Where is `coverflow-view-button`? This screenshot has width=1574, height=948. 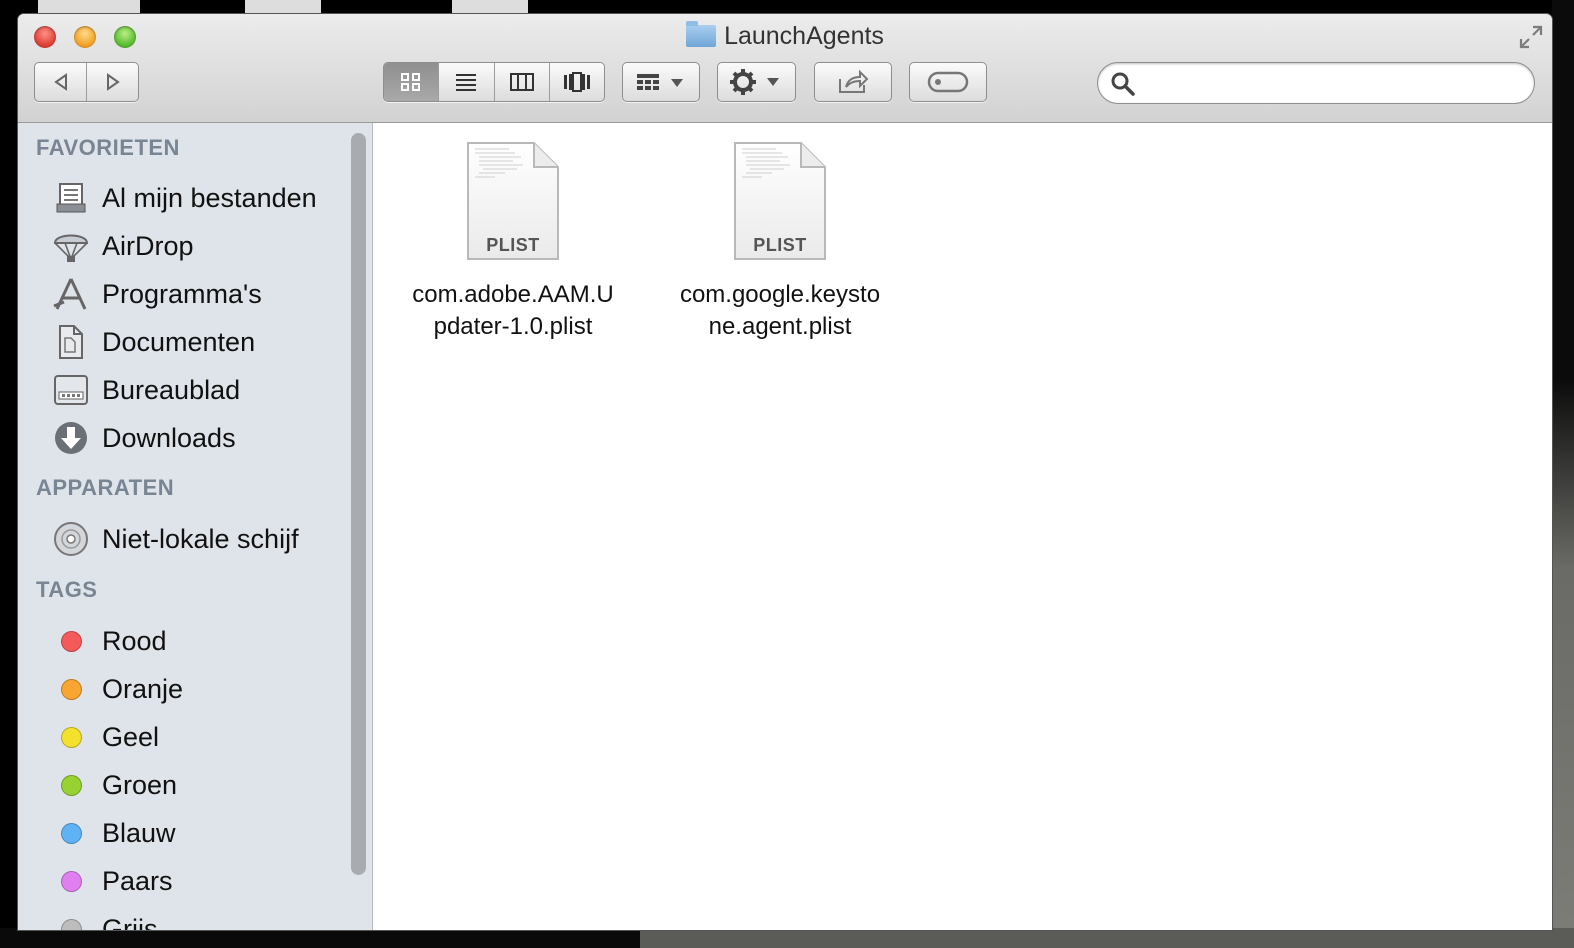 coverflow-view-button is located at coordinates (577, 82).